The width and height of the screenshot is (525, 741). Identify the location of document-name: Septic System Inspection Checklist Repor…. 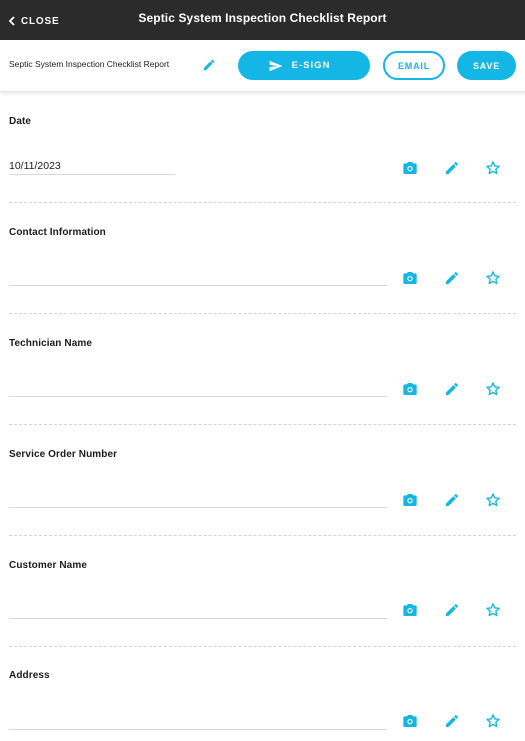
(89, 64).